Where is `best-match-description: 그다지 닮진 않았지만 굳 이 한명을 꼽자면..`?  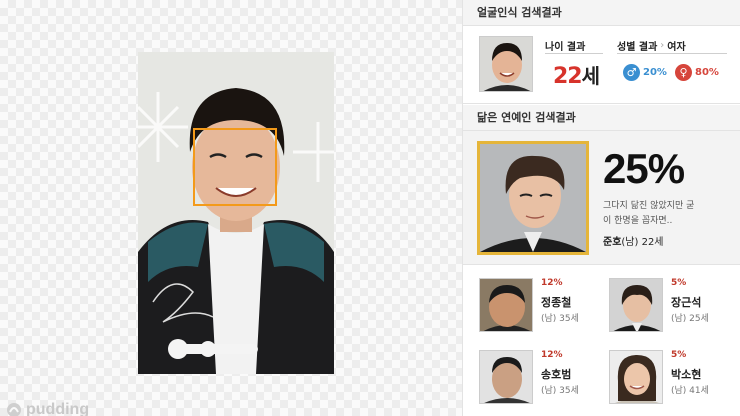 best-match-description: 그다지 닮진 않았지만 굳 이 한명을 꼽자면.. is located at coordinates (649, 213).